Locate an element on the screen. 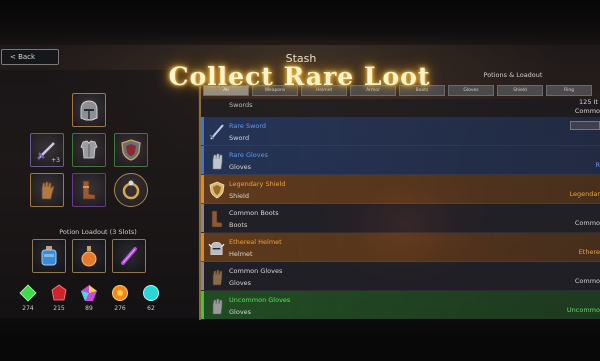  rainbow-gem-icon is located at coordinates (89, 293).